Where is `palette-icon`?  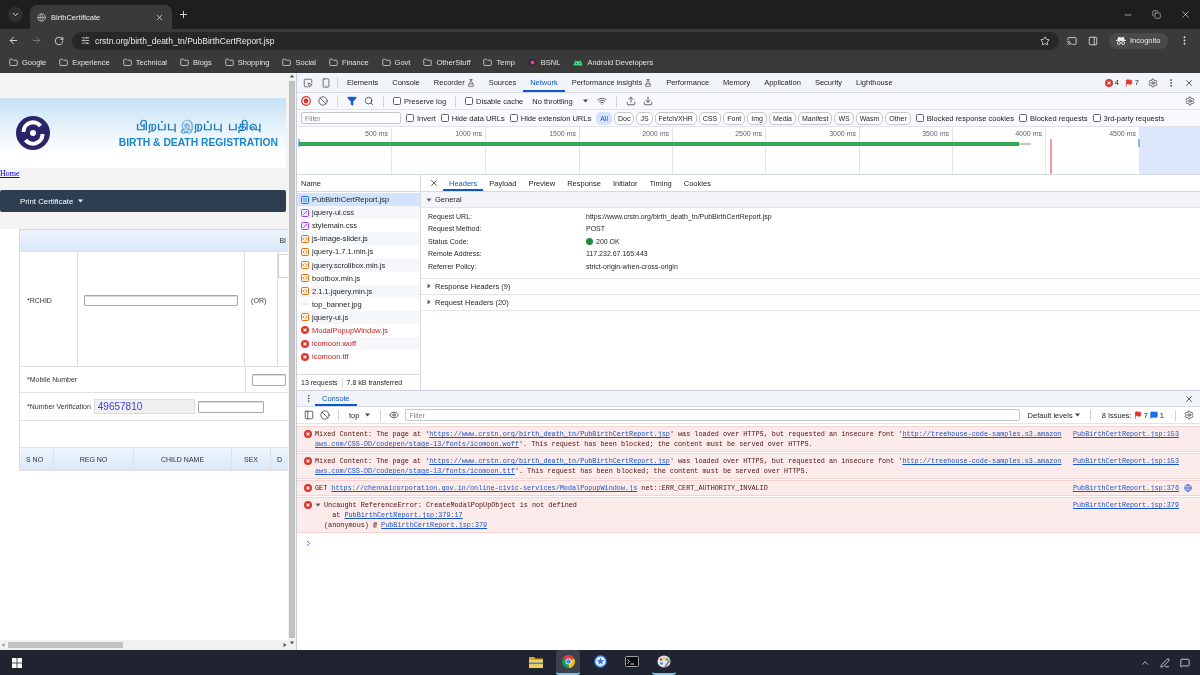 palette-icon is located at coordinates (664, 661).